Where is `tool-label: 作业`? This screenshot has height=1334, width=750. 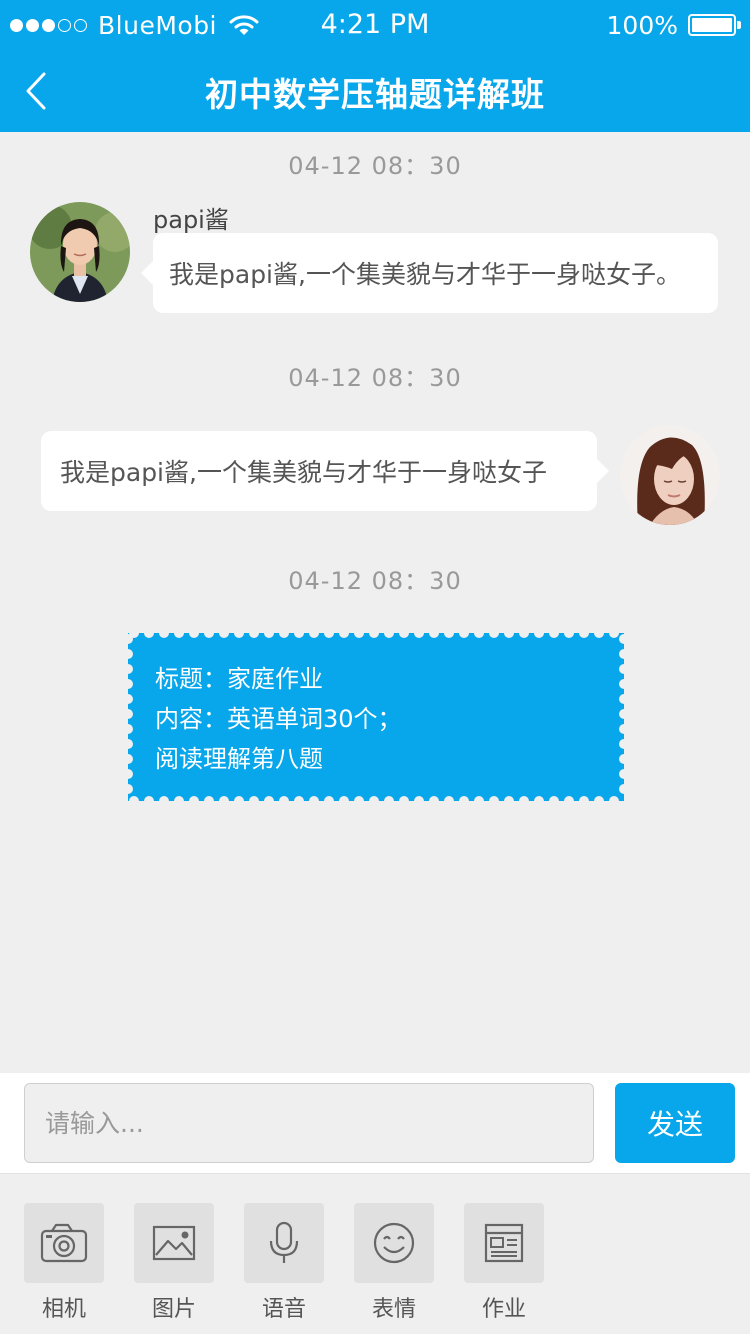 tool-label: 作业 is located at coordinates (503, 1309).